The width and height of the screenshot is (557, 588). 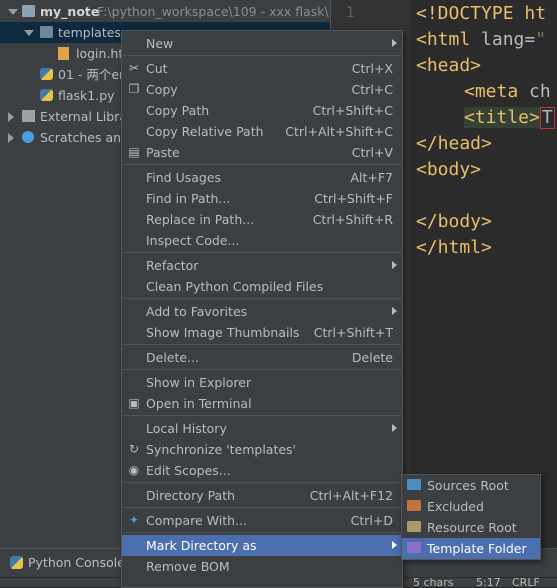 What do you see at coordinates (262, 177) in the screenshot?
I see `menu-item-find-usages: Find Usages Alt+F7` at bounding box center [262, 177].